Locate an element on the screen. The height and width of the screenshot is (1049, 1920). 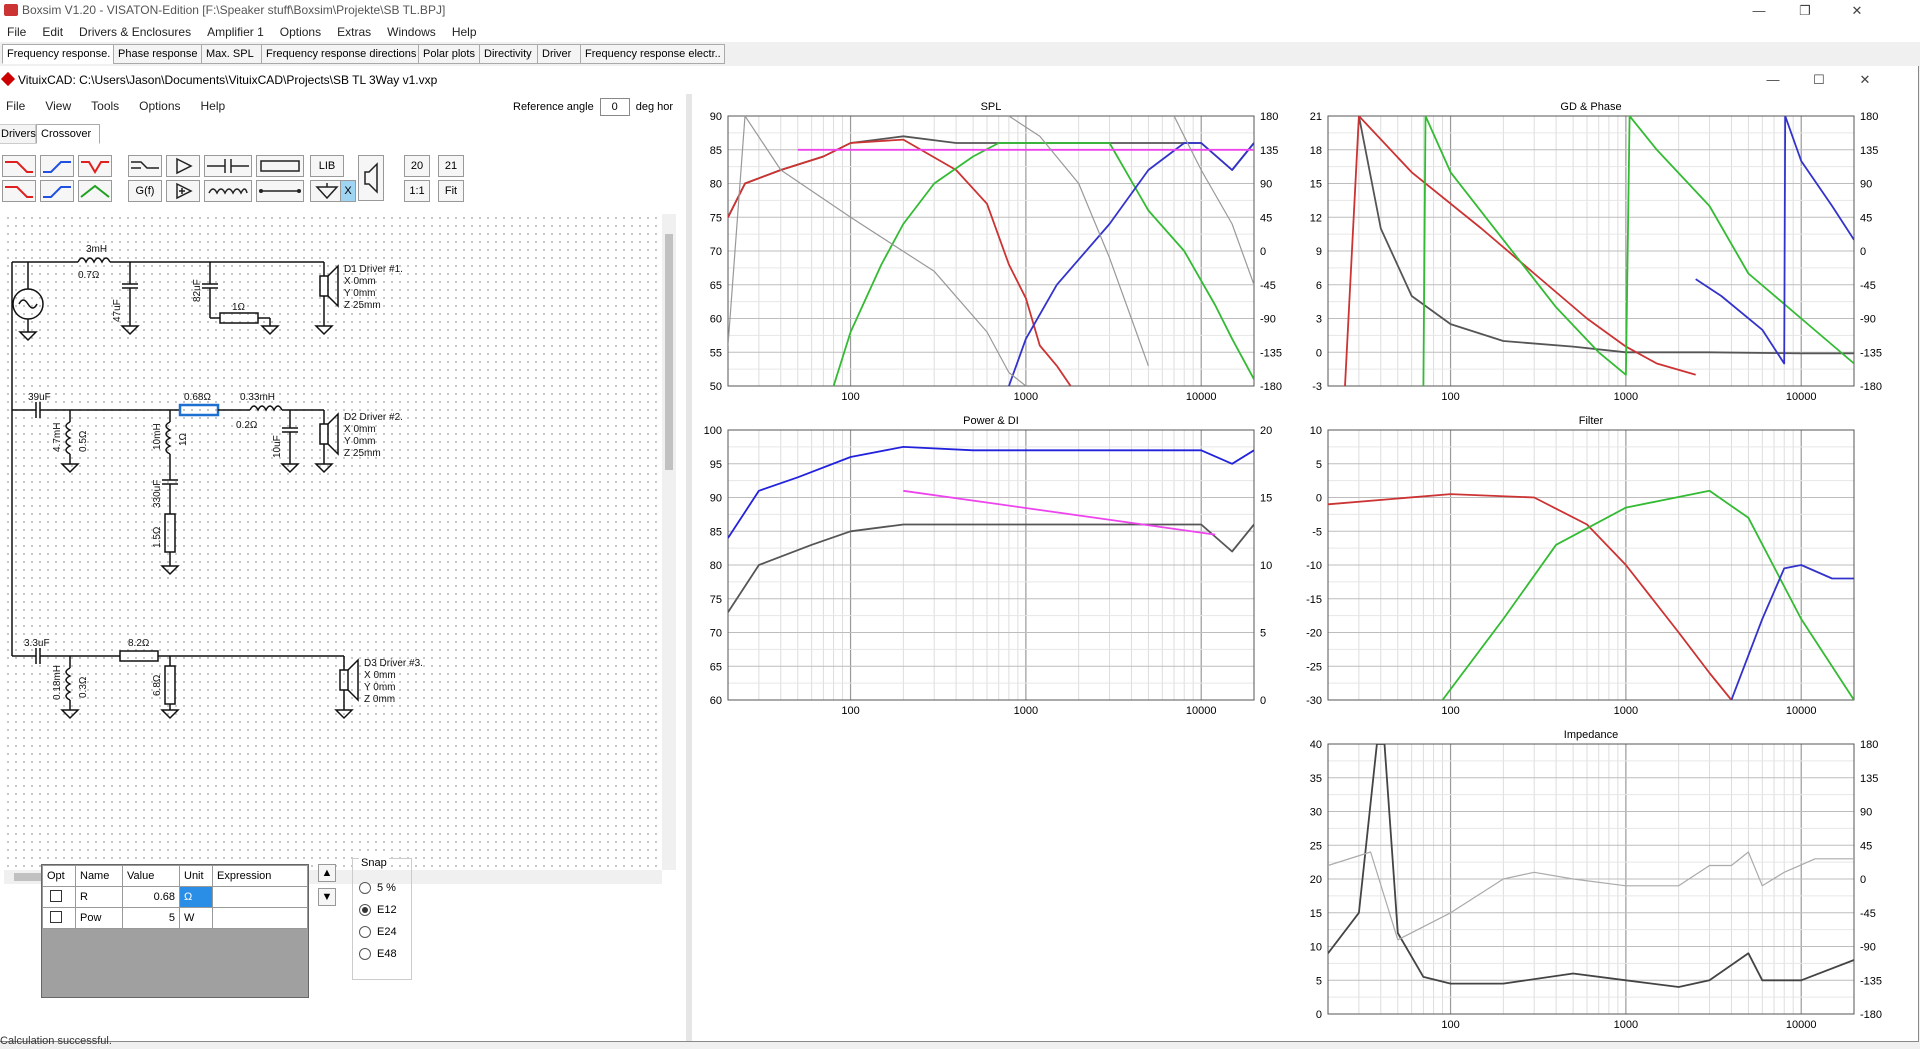
b2-driver-label: D2 Driver #2. is located at coordinates (373, 417).